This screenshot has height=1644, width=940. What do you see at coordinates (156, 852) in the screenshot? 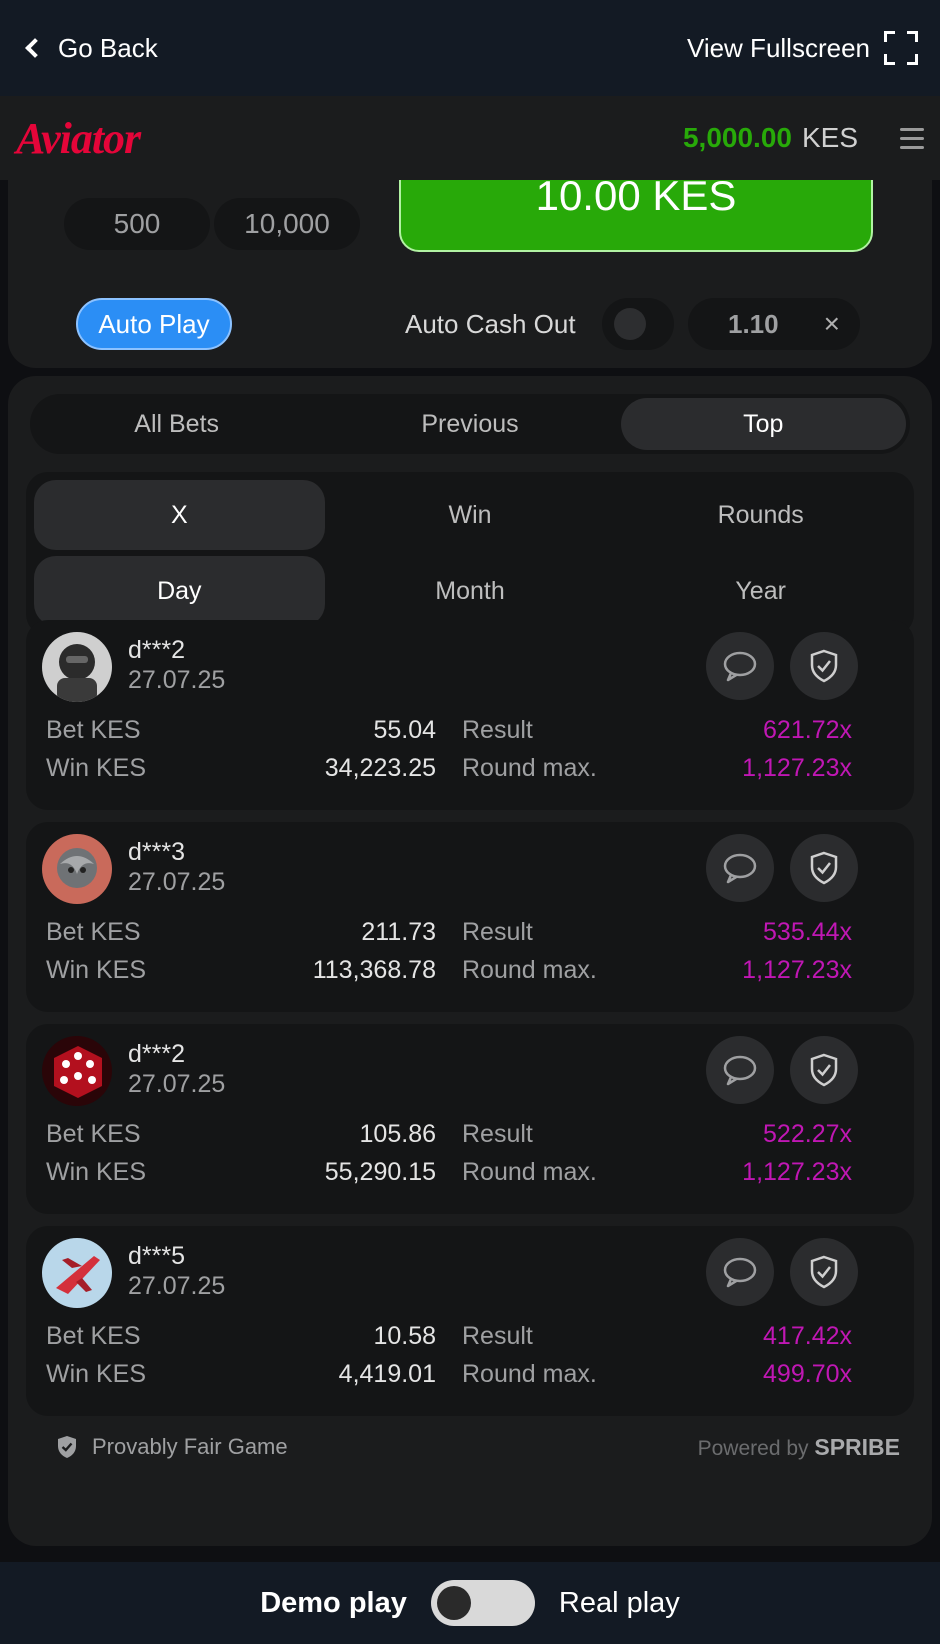
I see `username: d***3` at bounding box center [156, 852].